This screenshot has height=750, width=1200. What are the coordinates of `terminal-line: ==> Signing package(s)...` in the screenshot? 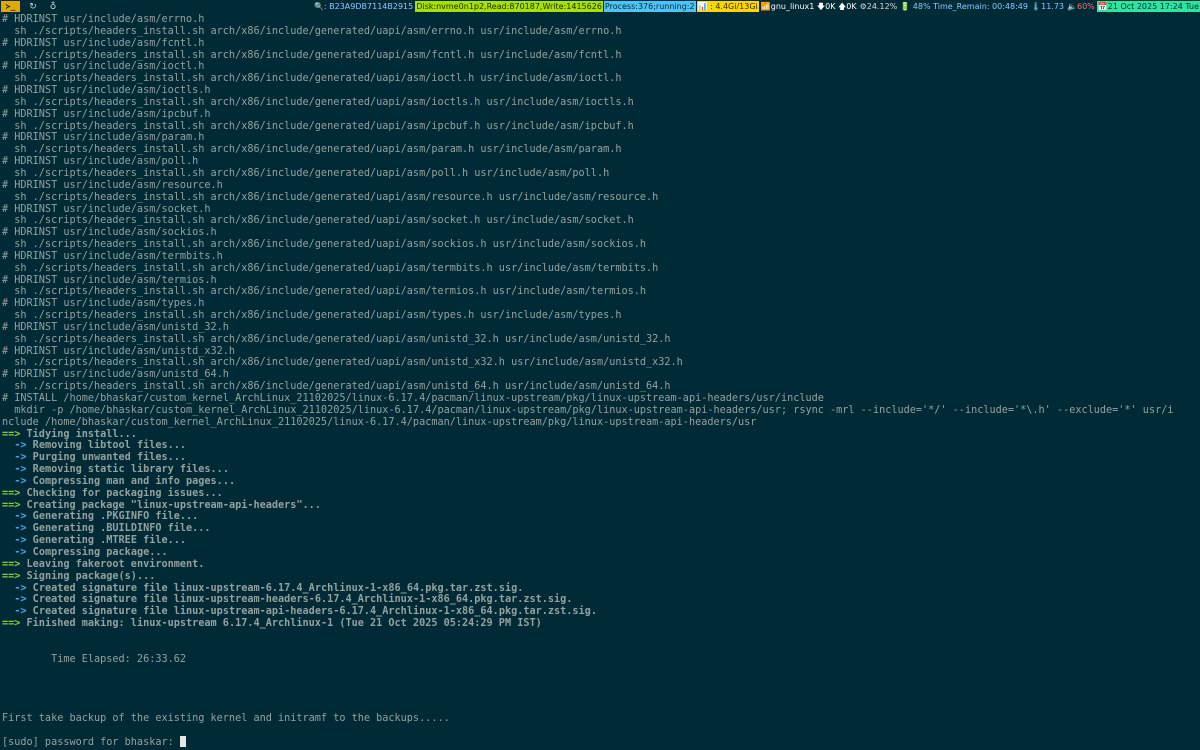 It's located at (600, 577).